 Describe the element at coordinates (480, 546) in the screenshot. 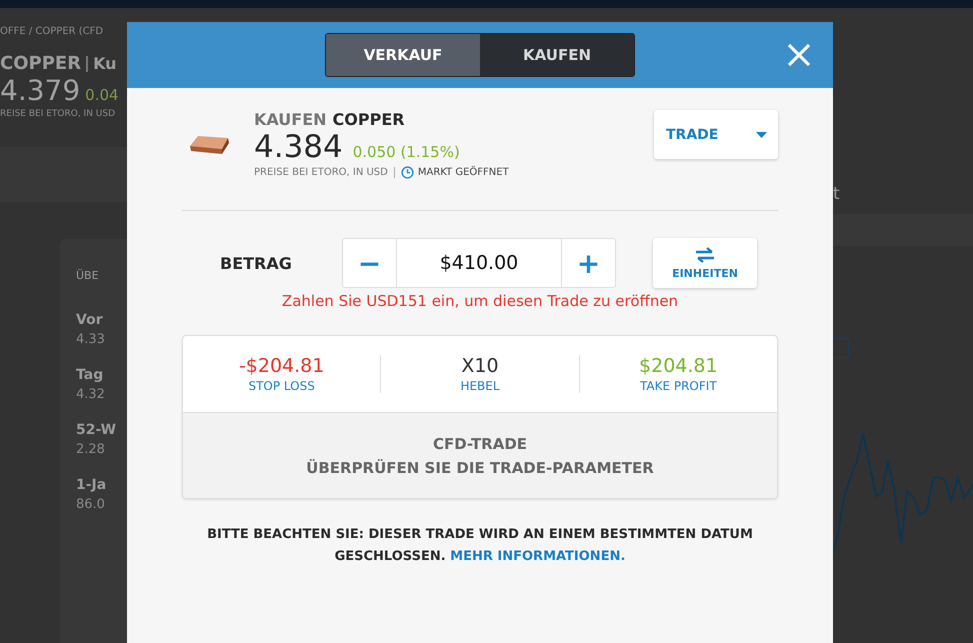

I see `notice-text: BITTE BEACHTEN SIE: DIESER TRADE WIRD AN EINEM BESTIMMTEN DATUM GESCHLOSSEN. MEHR INFORMATIONEN.` at that location.